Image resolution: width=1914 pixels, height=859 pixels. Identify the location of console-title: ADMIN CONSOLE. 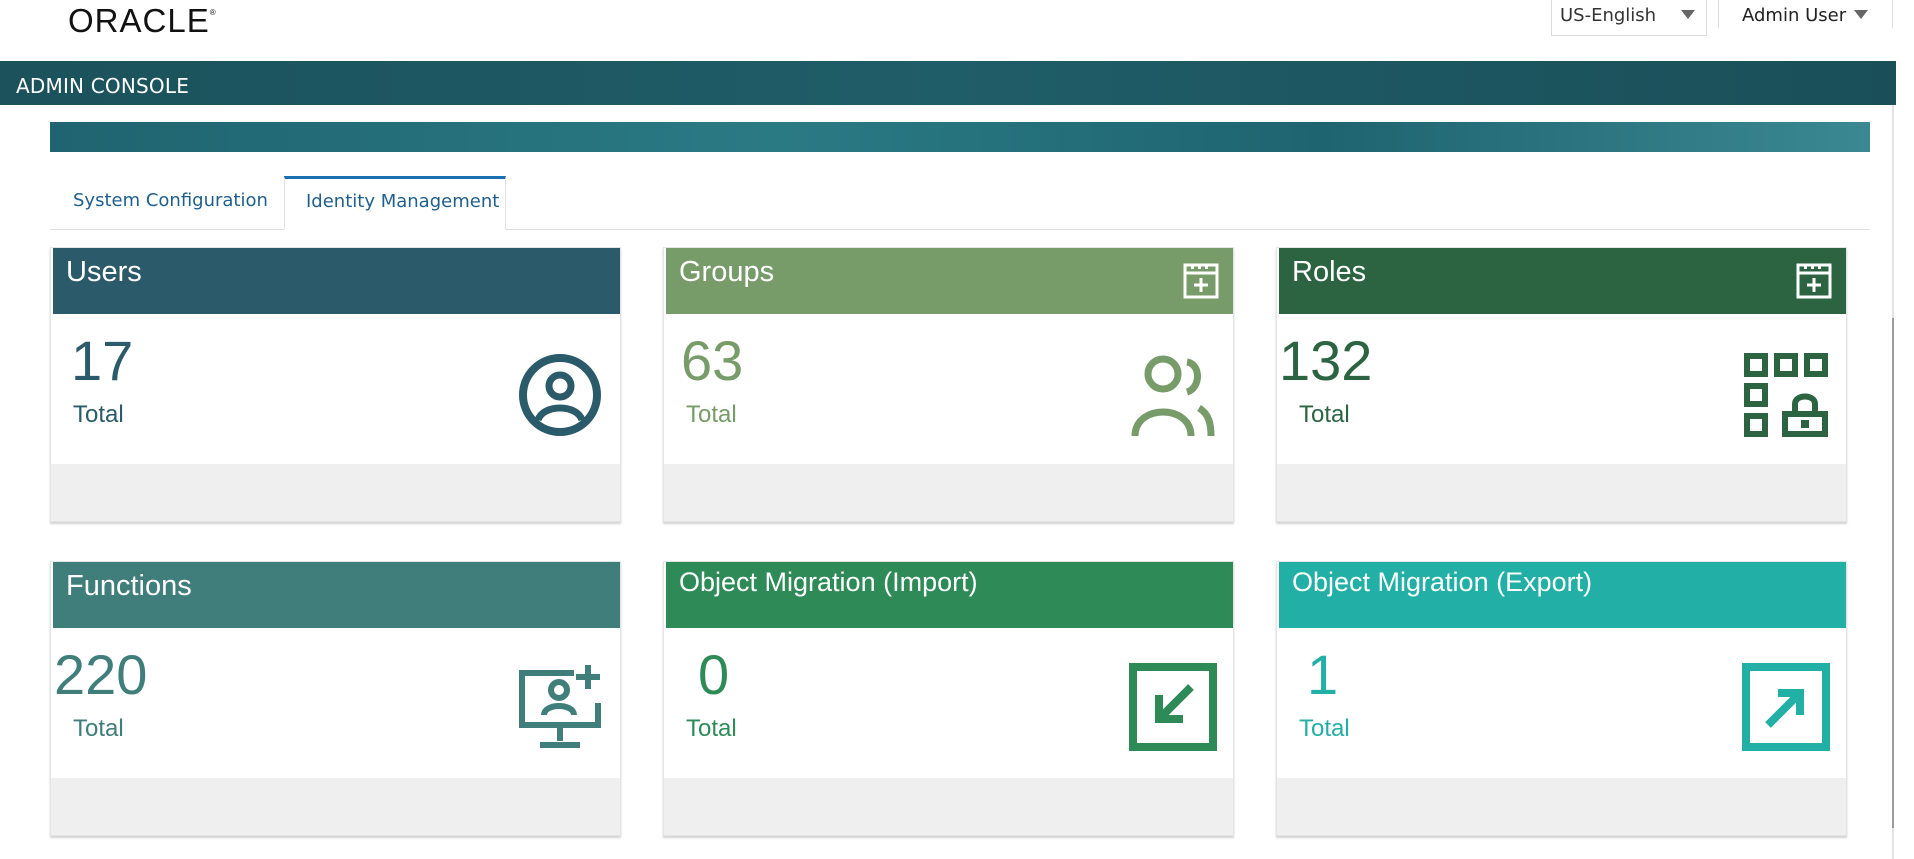
(103, 86).